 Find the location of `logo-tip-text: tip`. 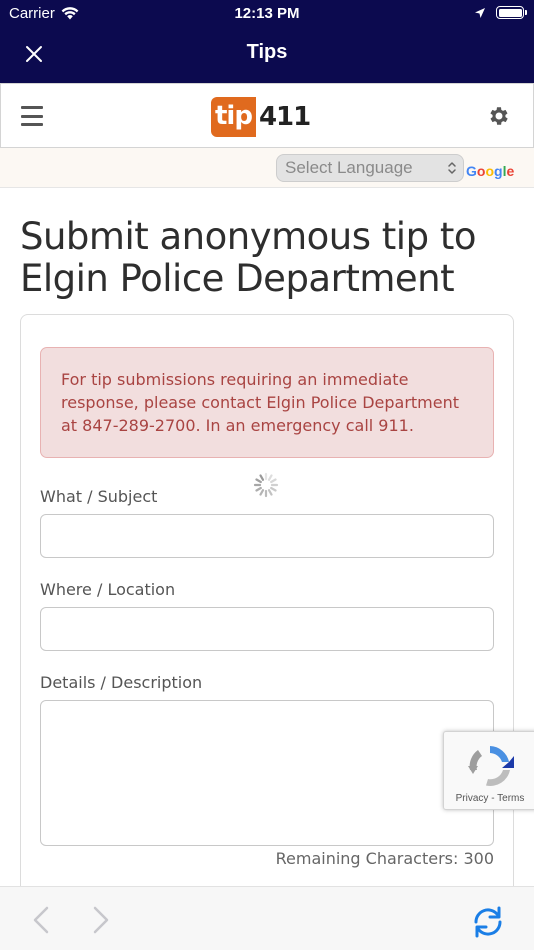

logo-tip-text: tip is located at coordinates (233, 117).